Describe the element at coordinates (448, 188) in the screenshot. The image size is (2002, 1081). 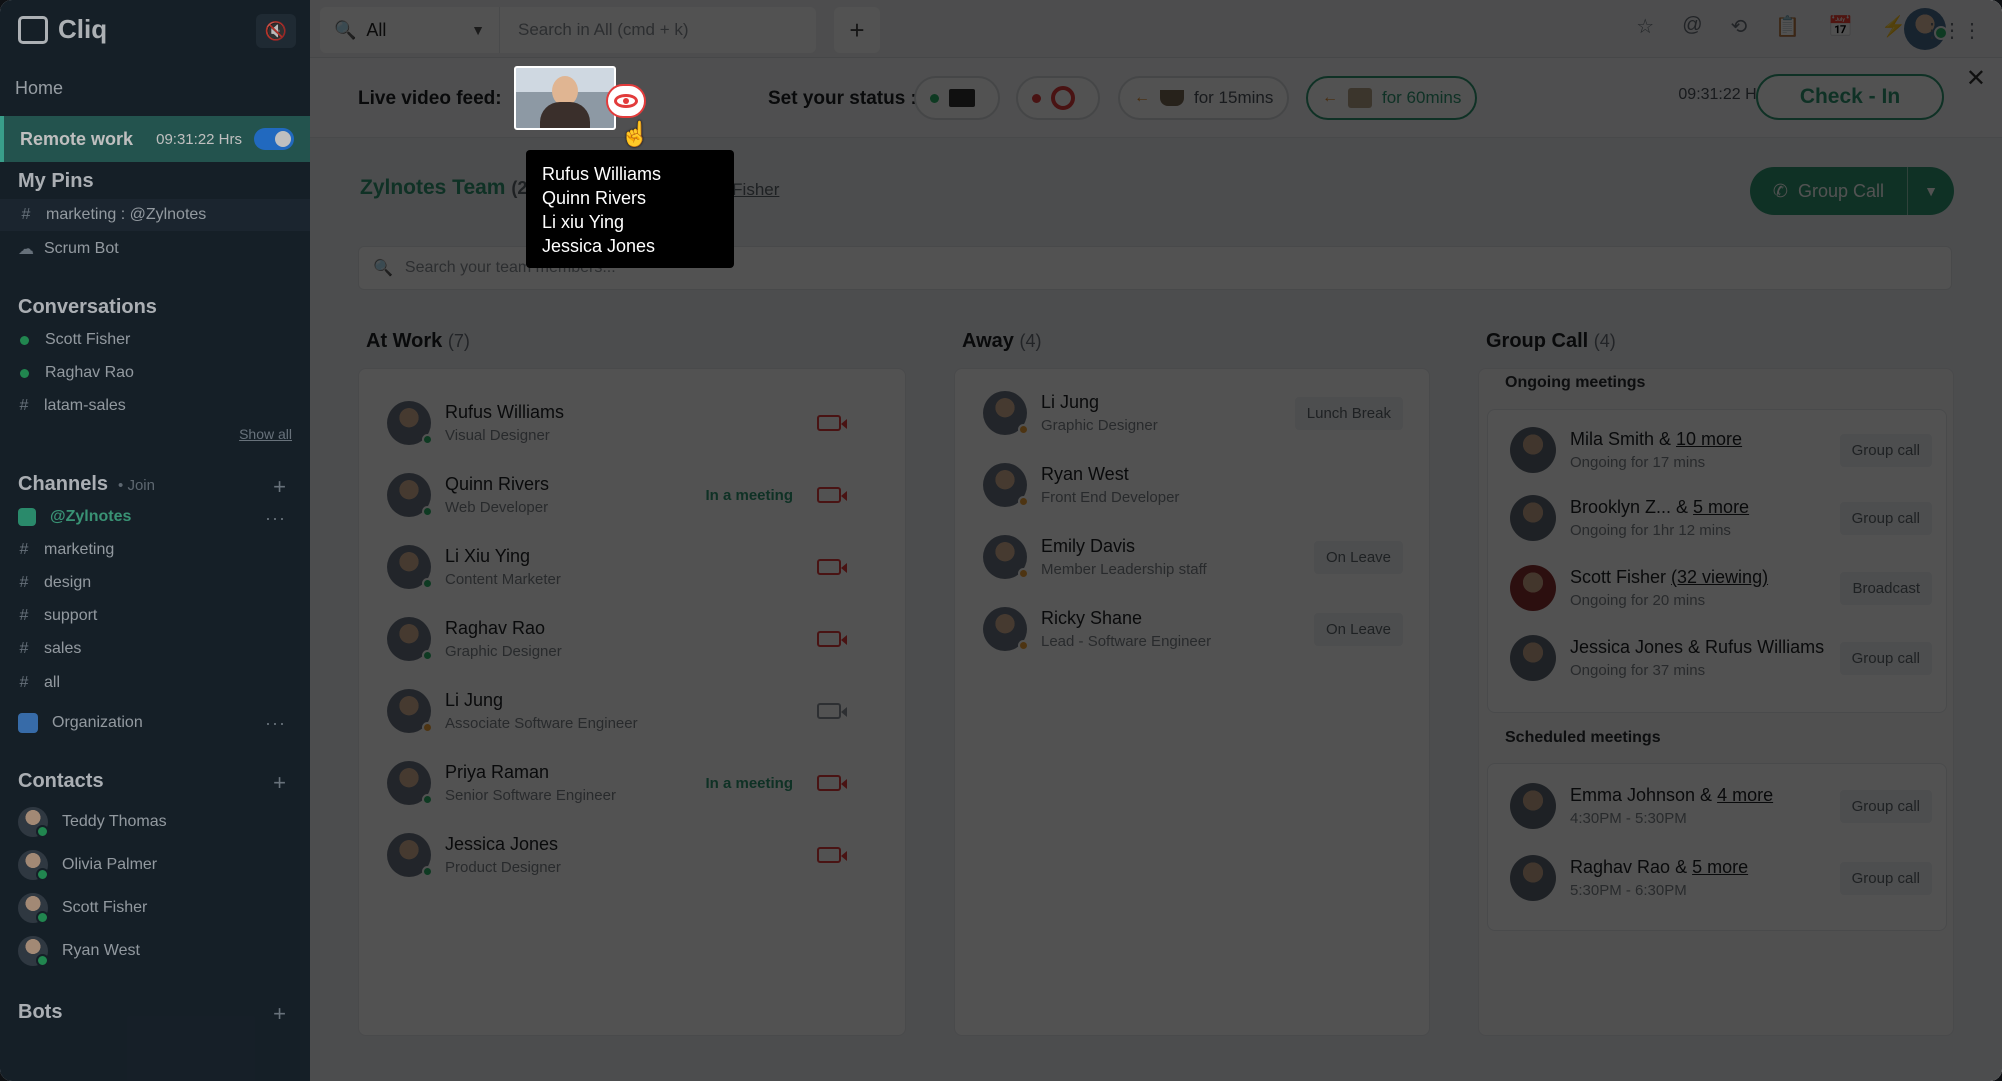
I see `team-title: Zylnotes Team (24` at that location.